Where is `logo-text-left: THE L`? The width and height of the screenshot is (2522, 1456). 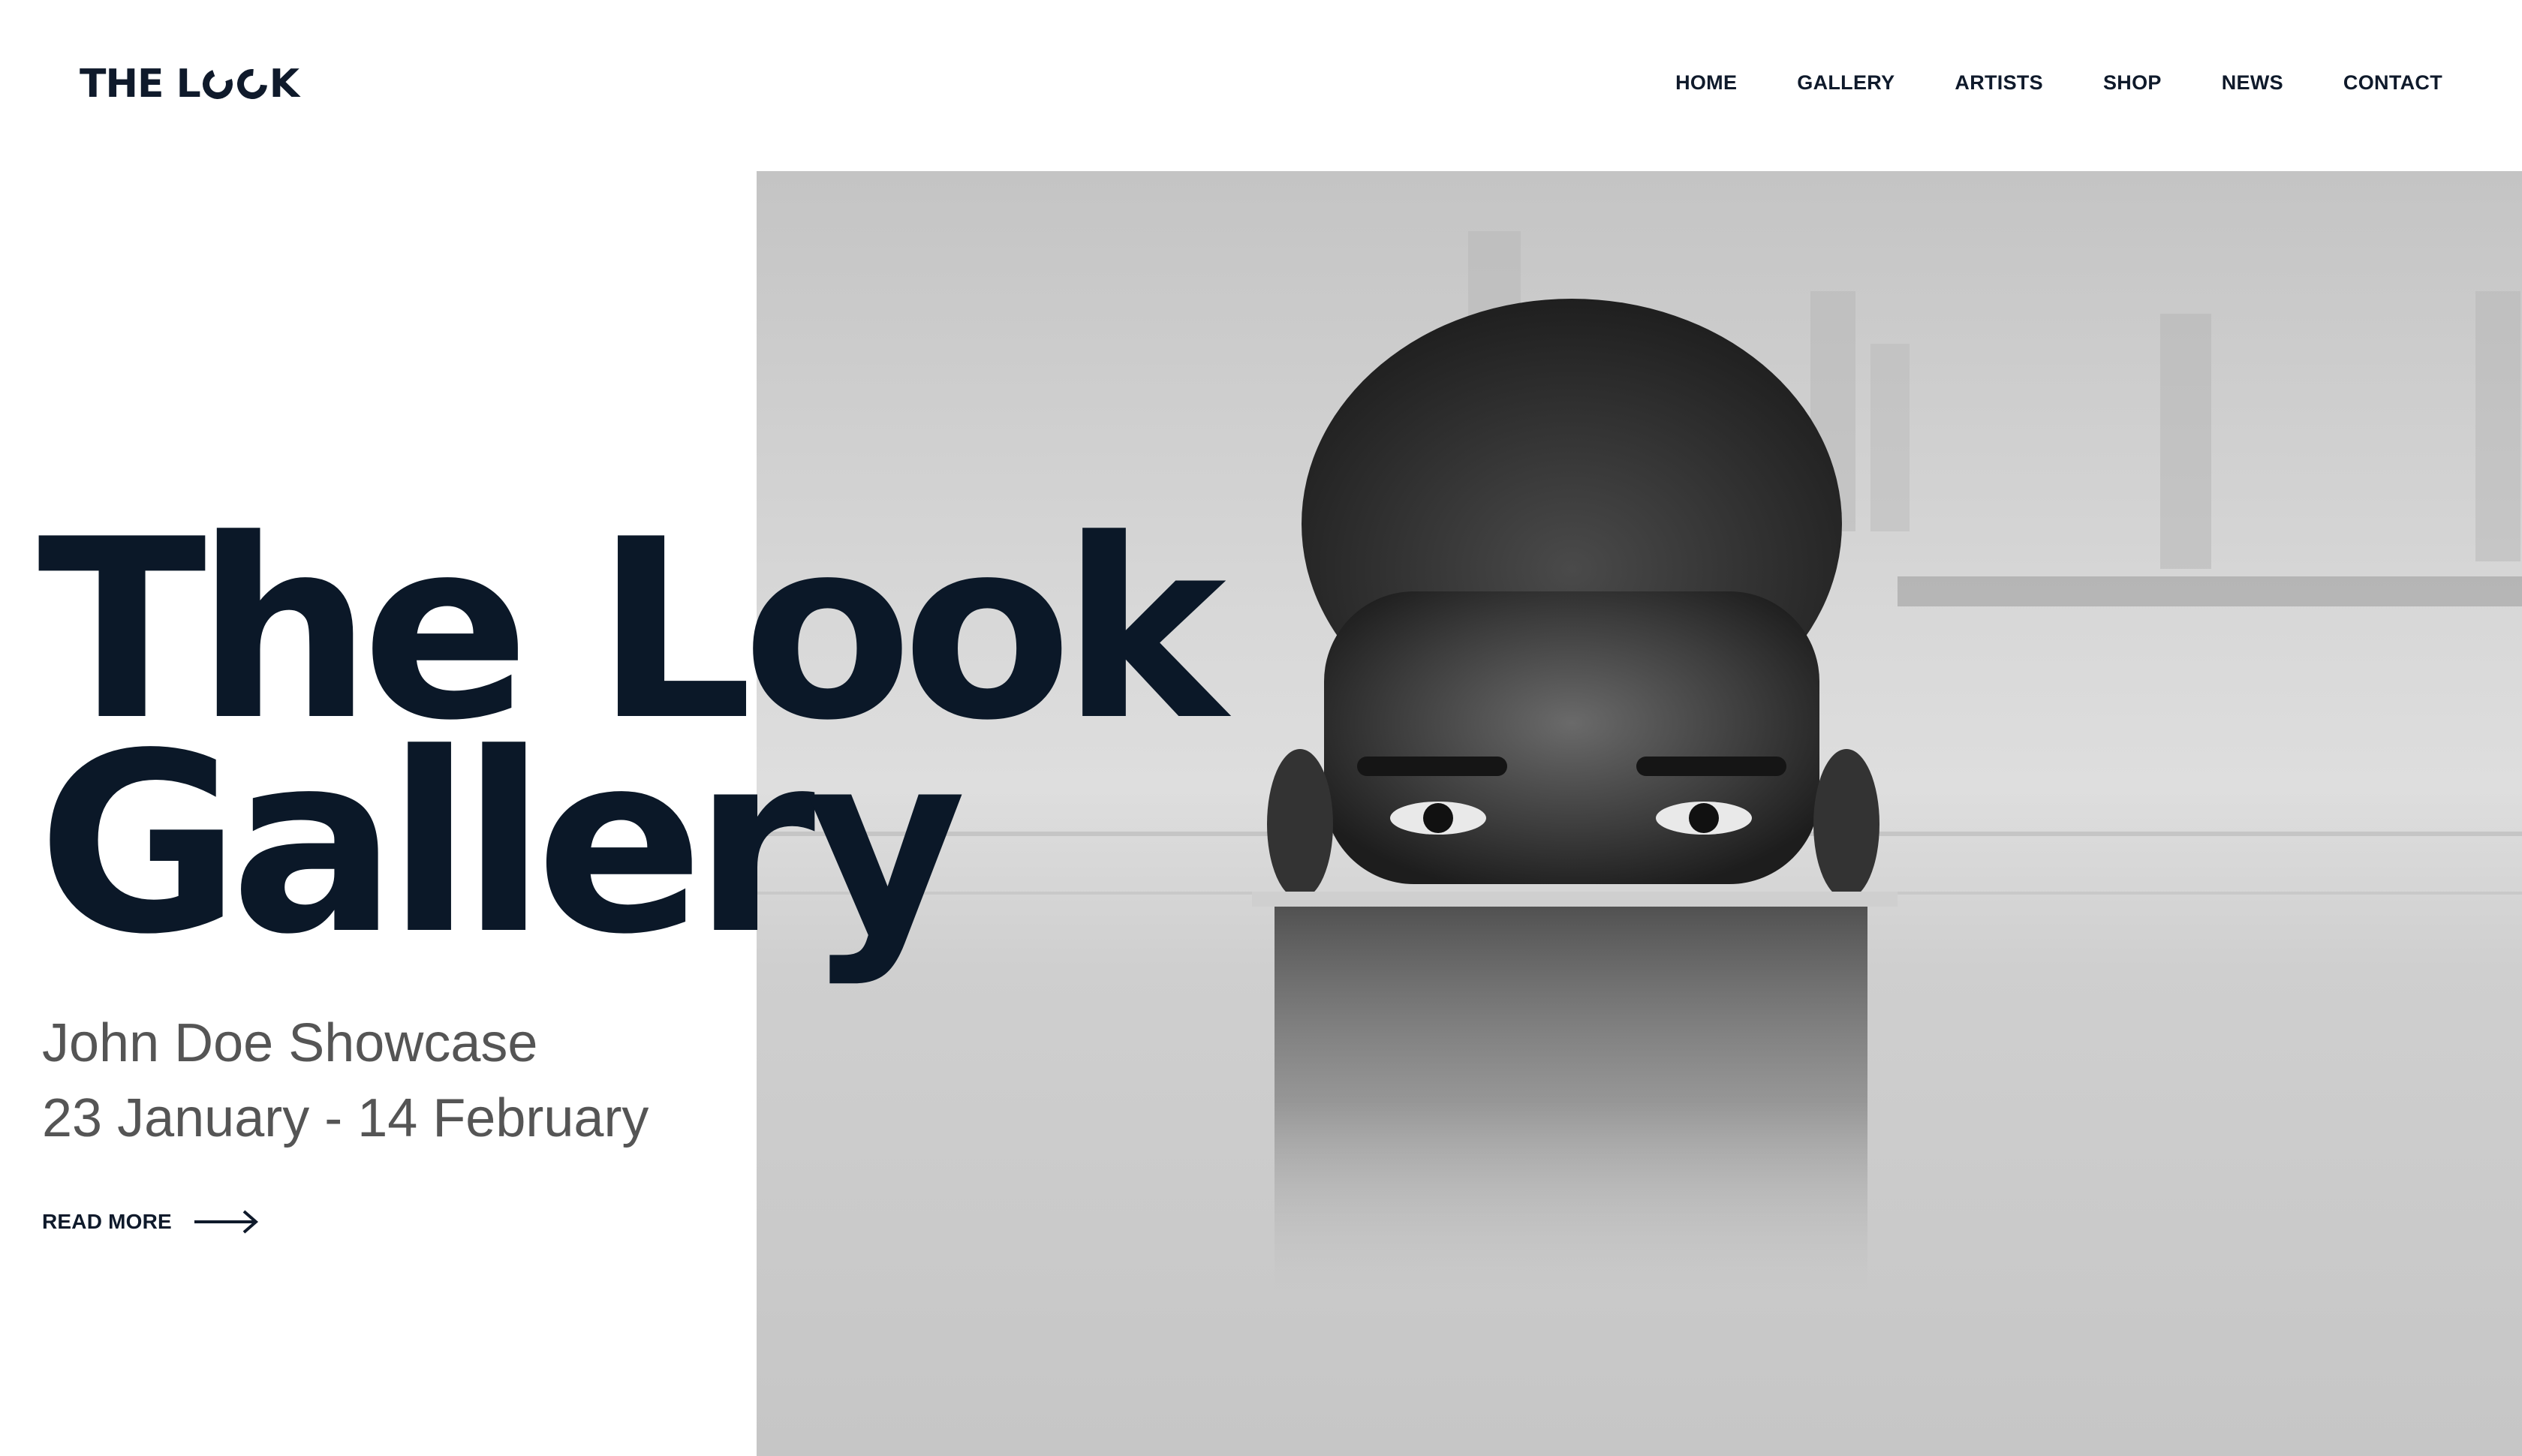 logo-text-left: THE L is located at coordinates (140, 84).